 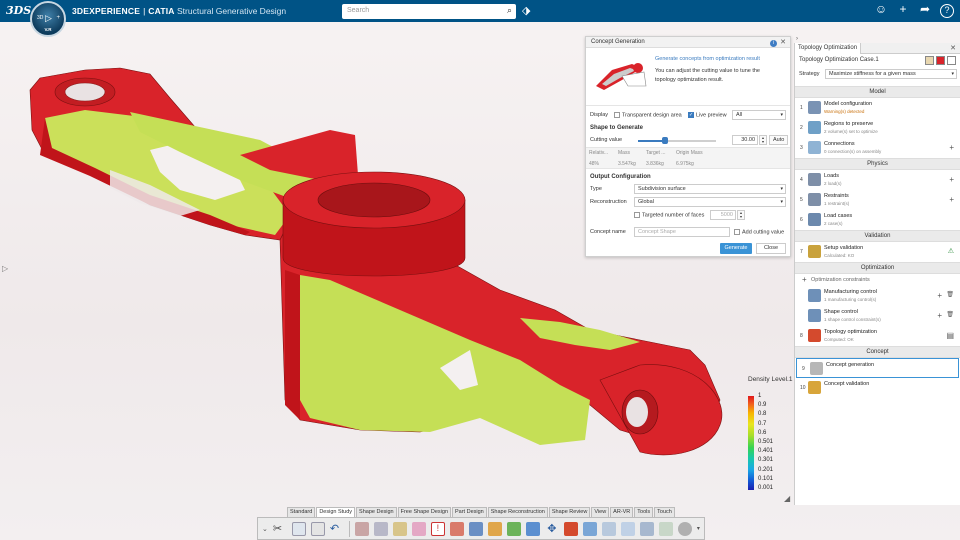 I want to click on cutting-slider, so click(x=677, y=140).